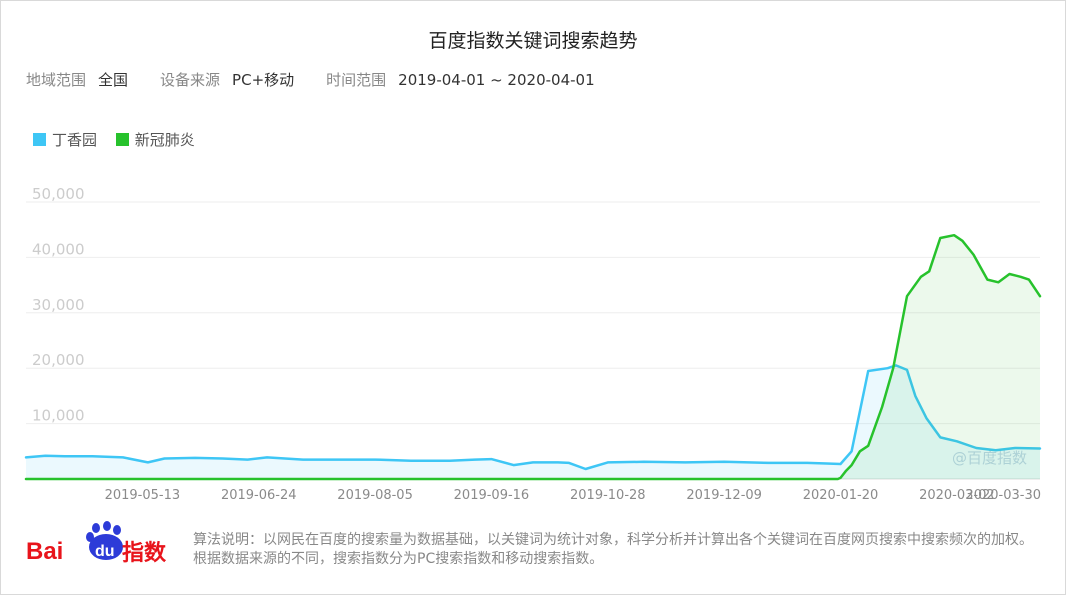 The width and height of the screenshot is (1066, 595). I want to click on y-tick-label: 30,000, so click(58, 305).